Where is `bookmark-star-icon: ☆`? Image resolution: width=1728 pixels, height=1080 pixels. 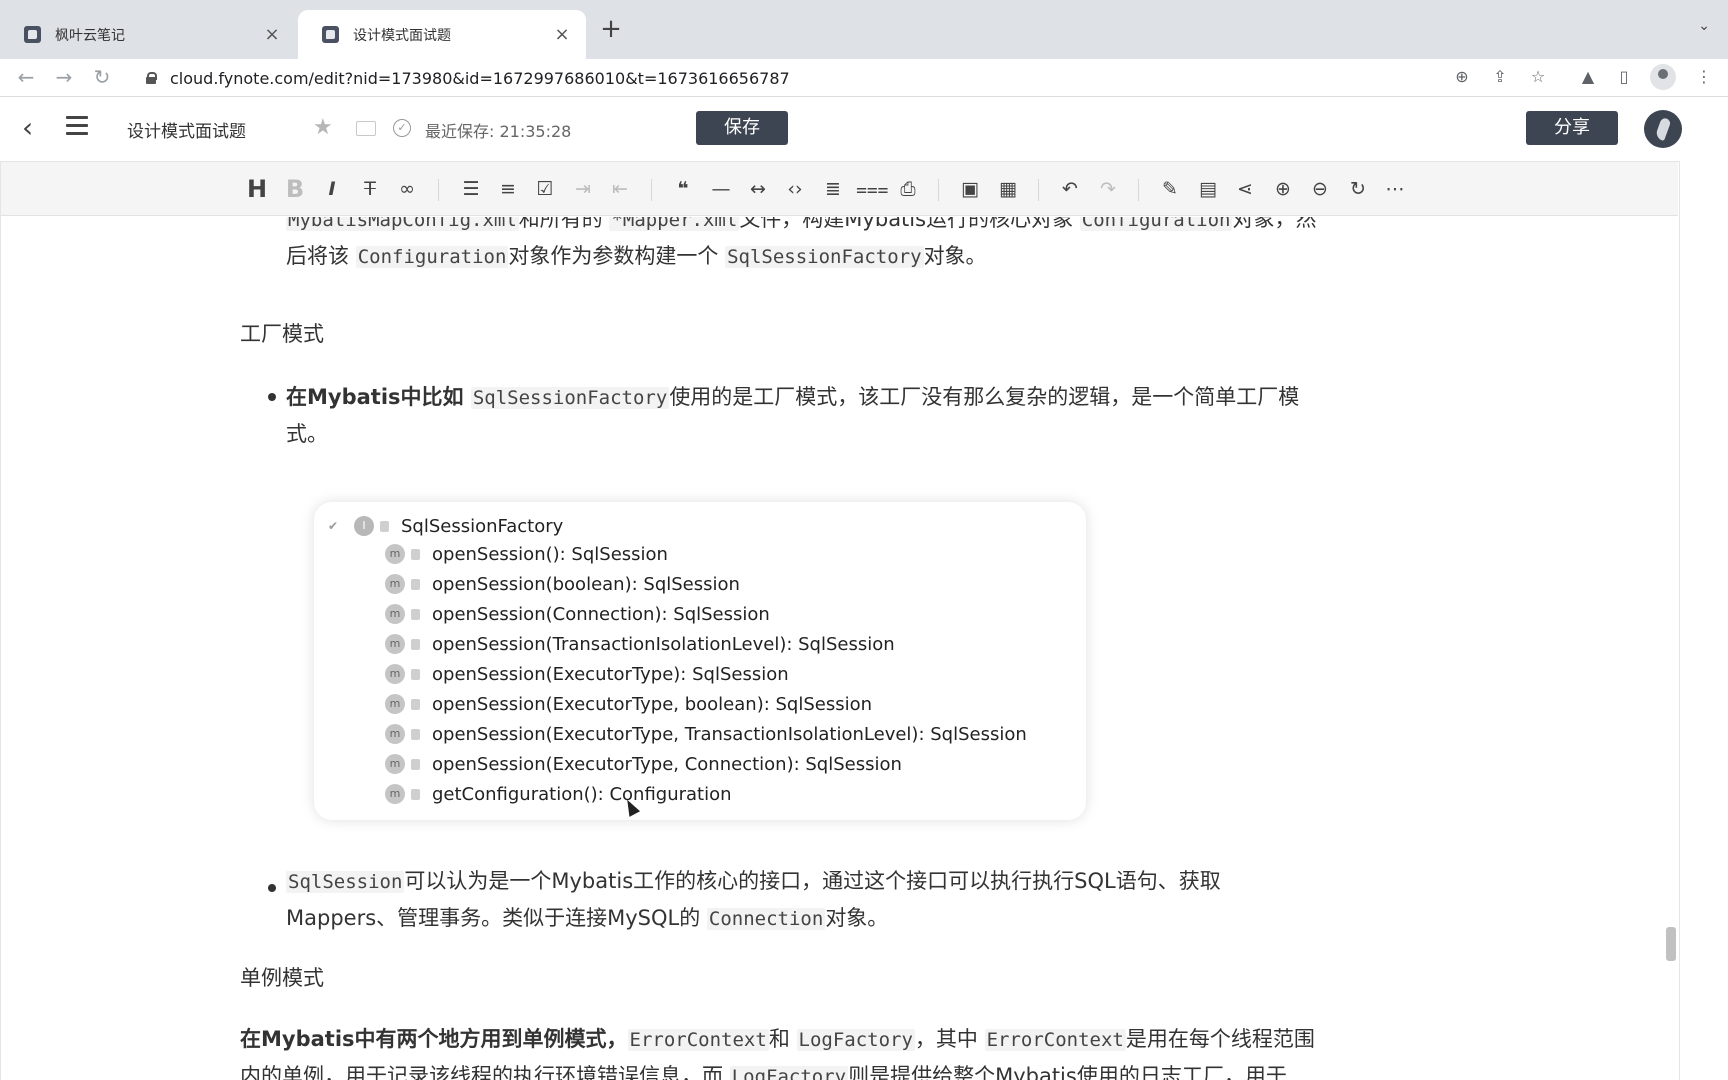
bookmark-star-icon: ☆ is located at coordinates (1538, 77).